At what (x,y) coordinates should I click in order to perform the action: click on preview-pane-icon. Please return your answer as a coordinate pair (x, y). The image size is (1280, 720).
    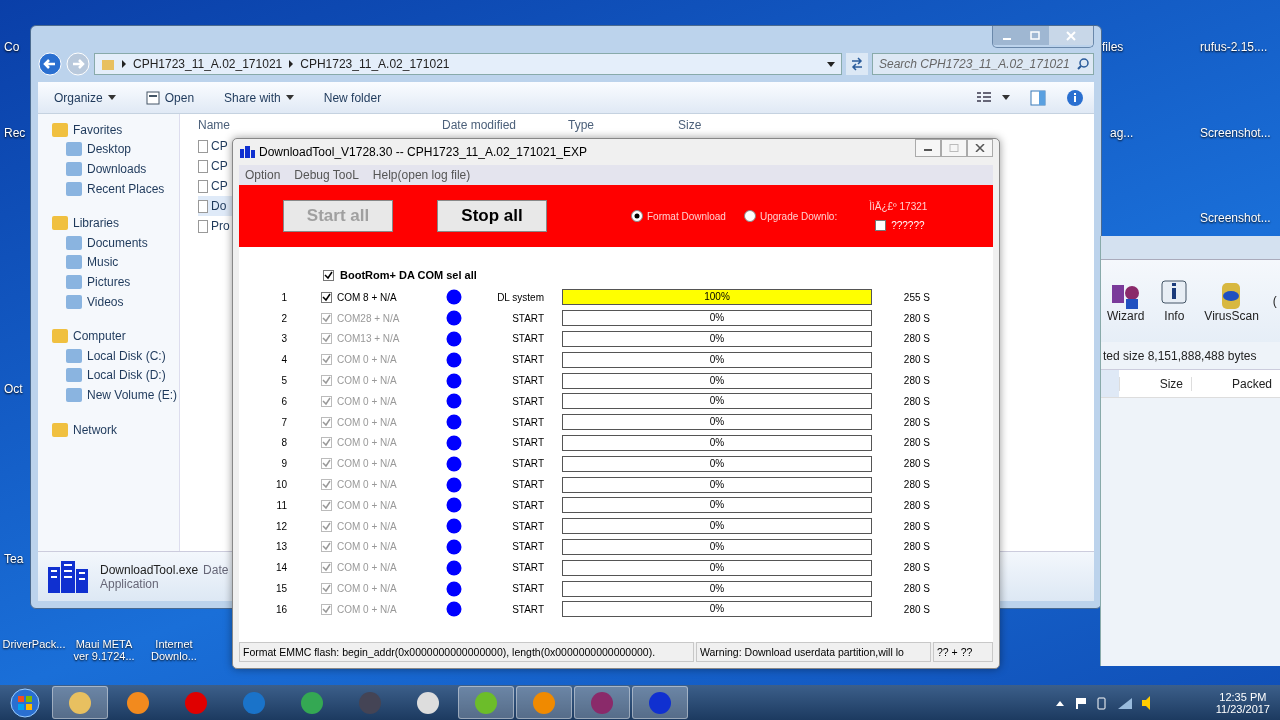
    Looking at the image, I should click on (1038, 97).